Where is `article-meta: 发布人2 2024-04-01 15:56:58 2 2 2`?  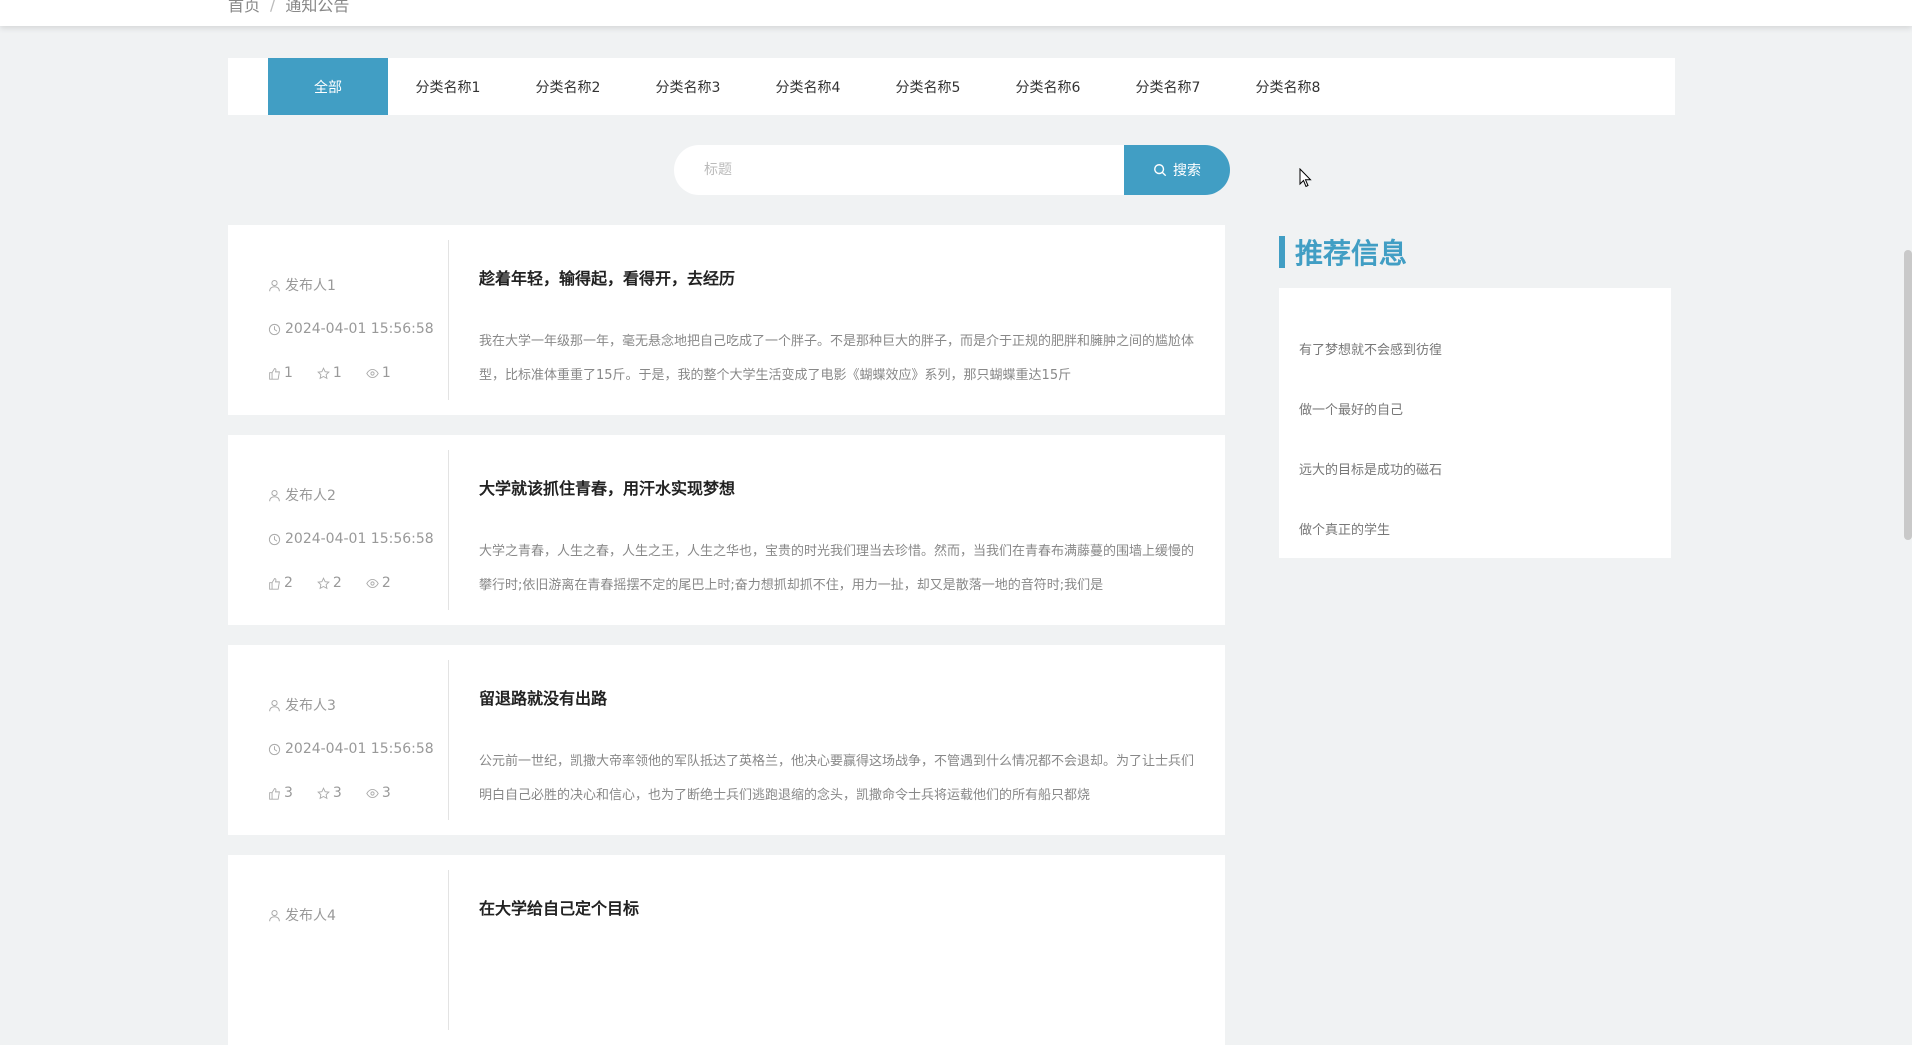
article-meta: 发布人2 2024-04-01 15:56:58 2 2 2 is located at coordinates (338, 530).